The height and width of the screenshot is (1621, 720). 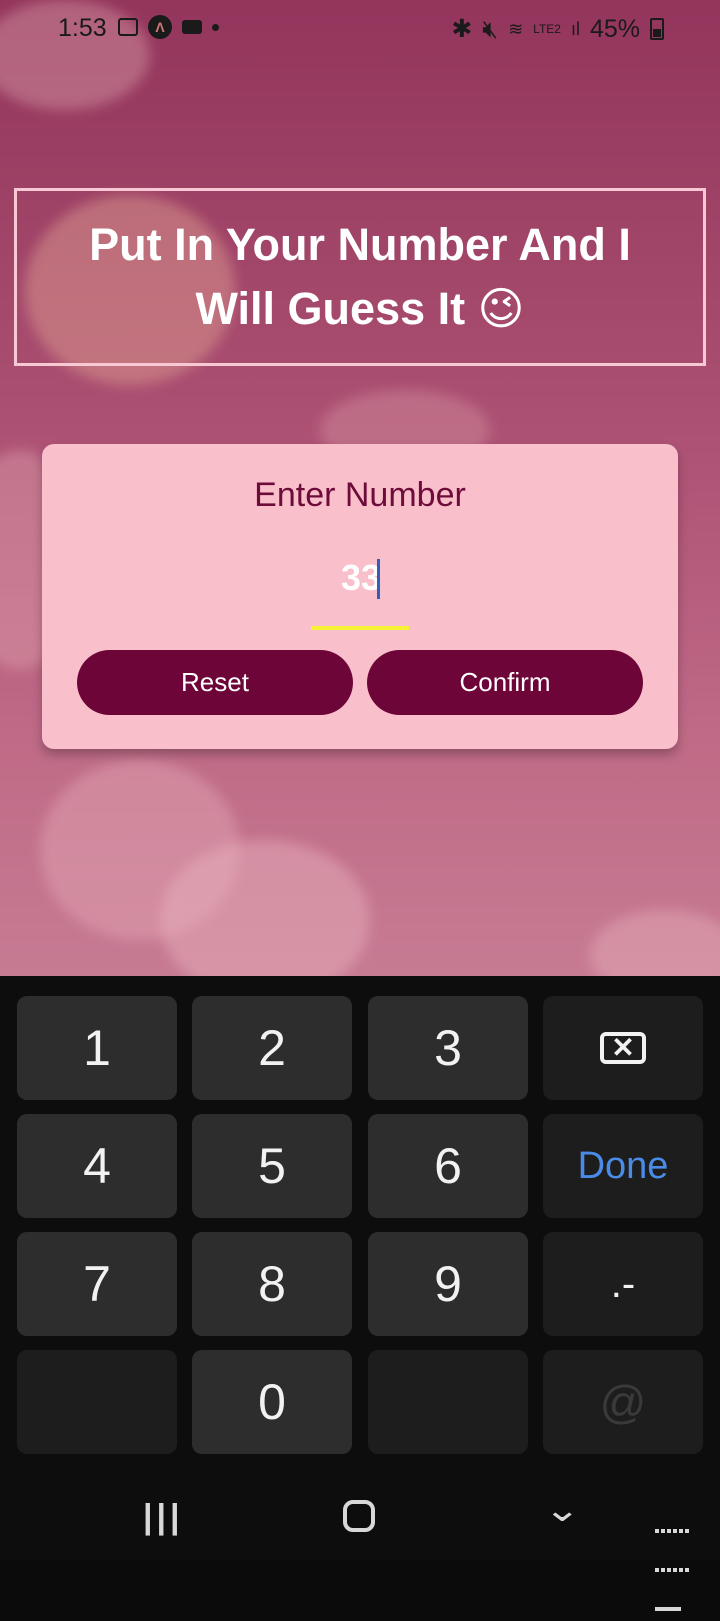 I want to click on key-1: 1, so click(x=97, y=1048).